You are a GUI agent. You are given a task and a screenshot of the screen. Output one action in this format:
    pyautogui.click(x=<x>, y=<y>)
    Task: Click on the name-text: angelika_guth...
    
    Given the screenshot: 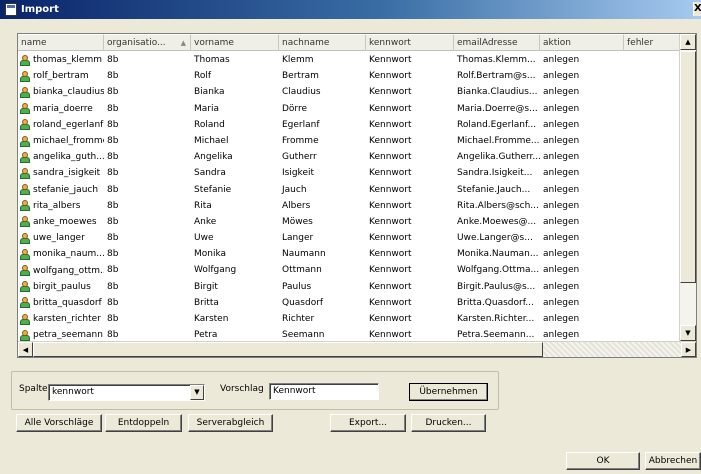 What is the action you would take?
    pyautogui.click(x=68, y=157)
    